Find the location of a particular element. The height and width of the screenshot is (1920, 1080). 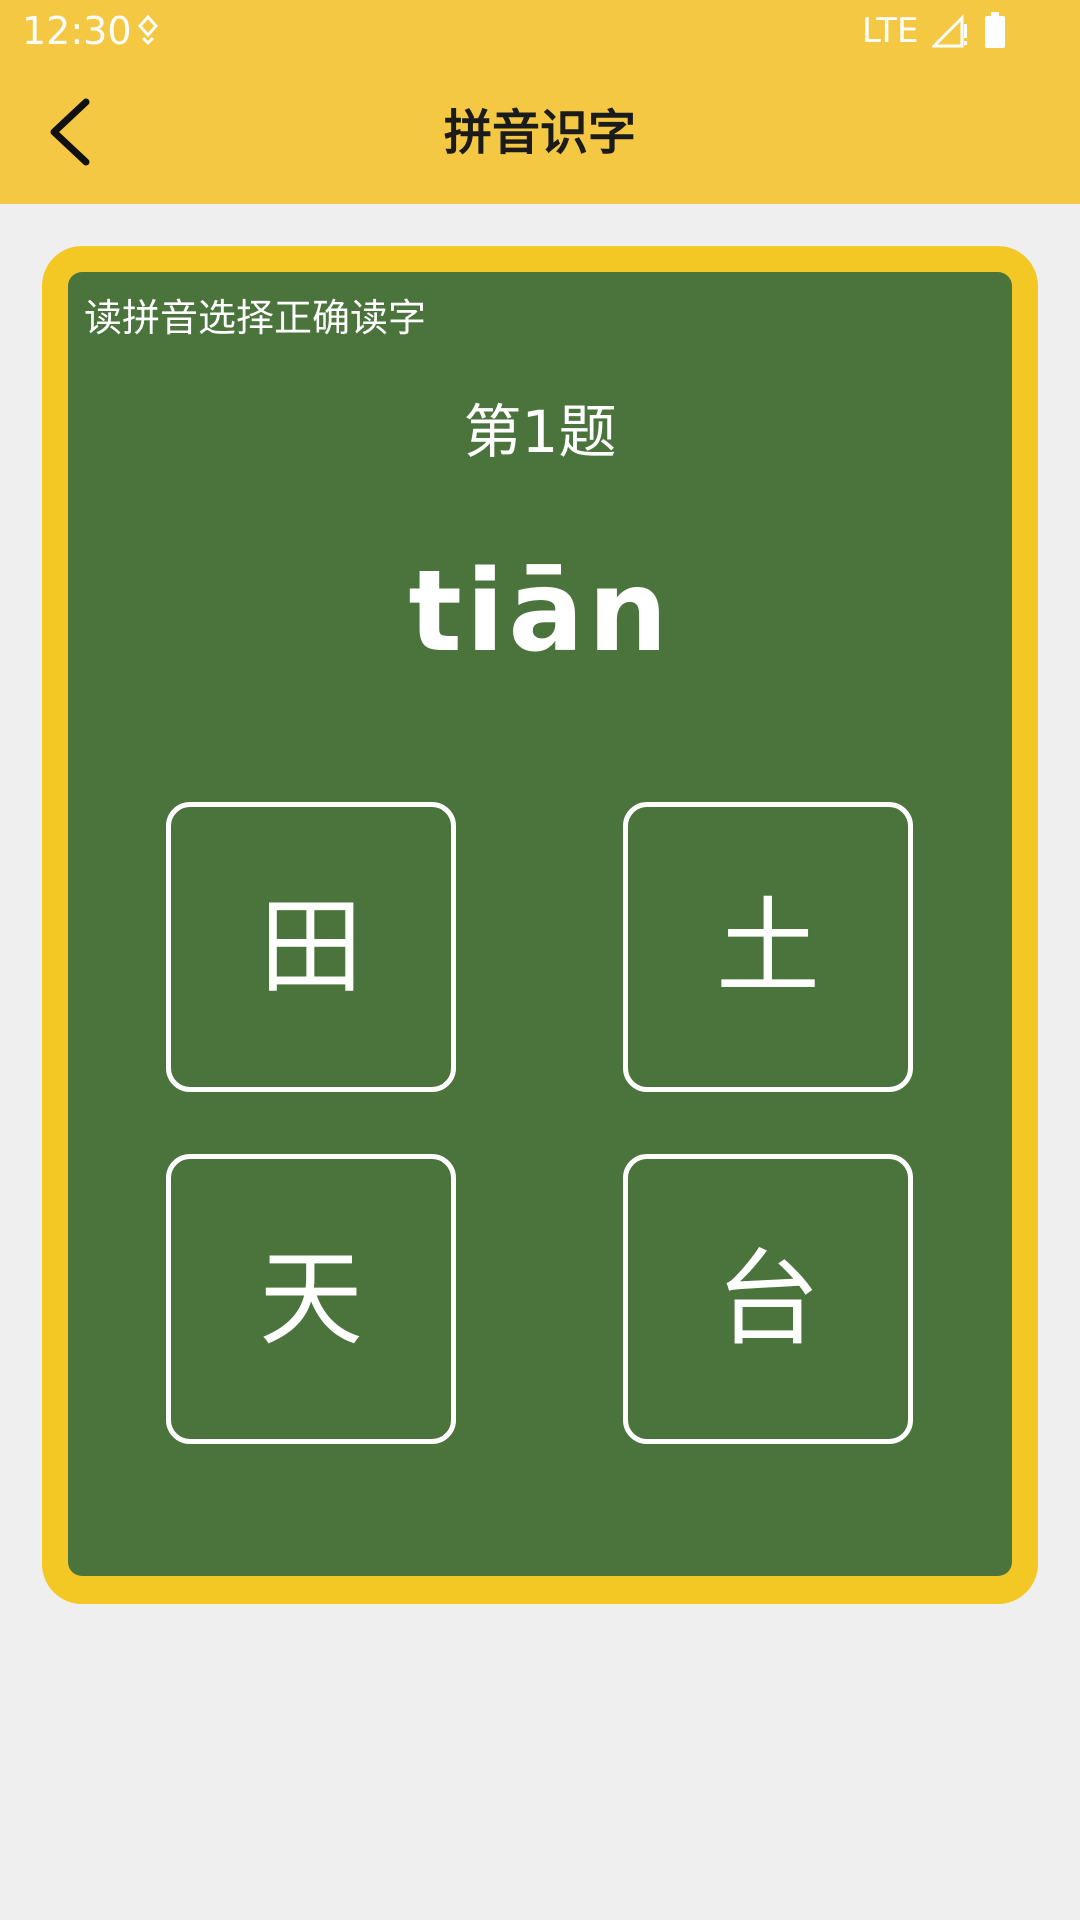

answer-option-label: 田 is located at coordinates (310, 947).